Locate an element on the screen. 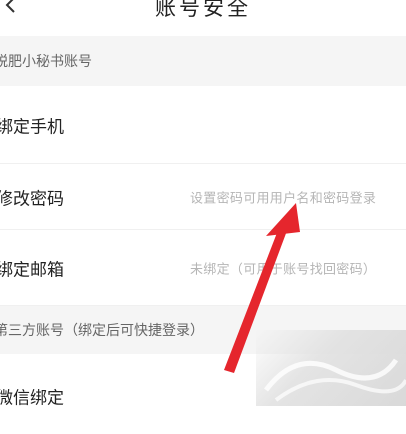  row-label: 修改密码 is located at coordinates (32, 199).